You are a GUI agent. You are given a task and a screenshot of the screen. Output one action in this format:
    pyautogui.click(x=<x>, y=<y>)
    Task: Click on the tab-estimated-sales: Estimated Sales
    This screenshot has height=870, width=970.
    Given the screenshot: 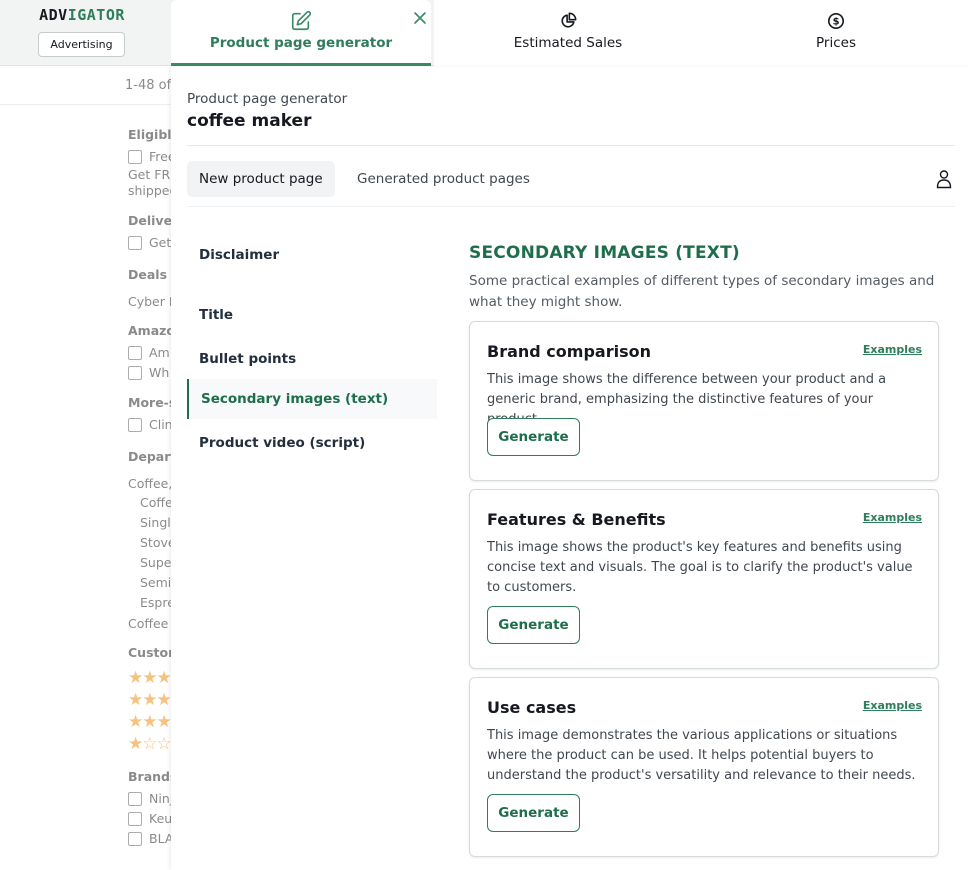 What is the action you would take?
    pyautogui.click(x=568, y=33)
    